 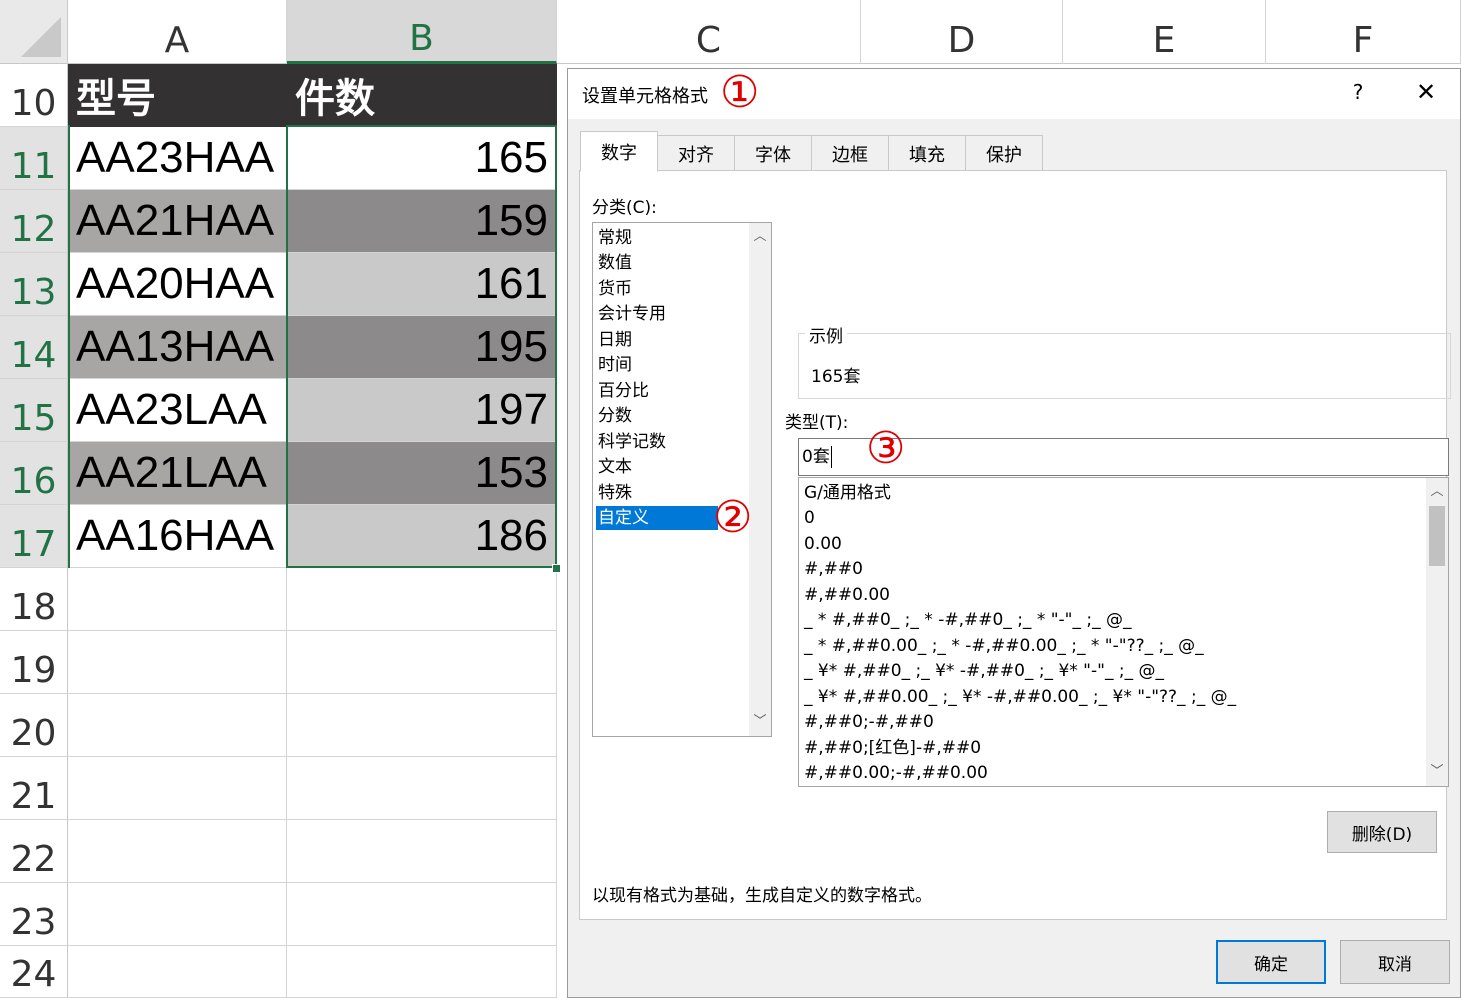 What do you see at coordinates (696, 153) in the screenshot?
I see `tab-alignment: 对齐` at bounding box center [696, 153].